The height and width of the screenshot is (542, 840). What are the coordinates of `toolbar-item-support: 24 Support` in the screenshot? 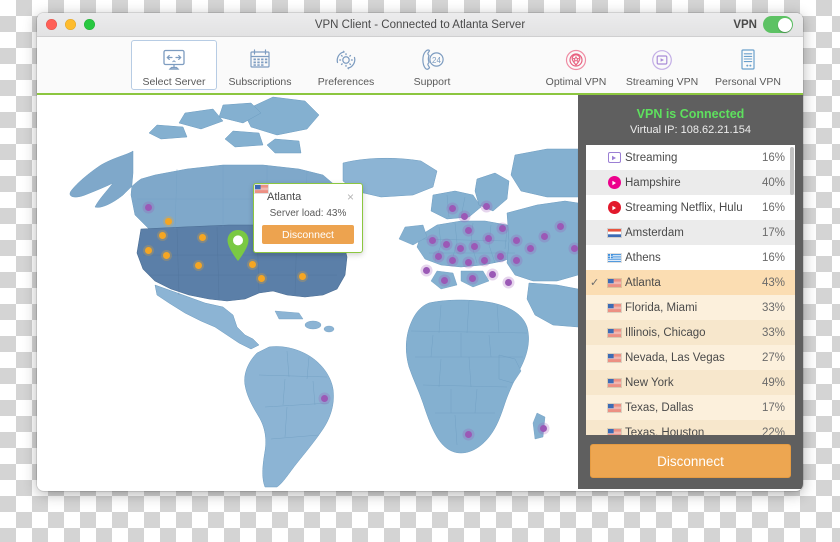 It's located at (432, 65).